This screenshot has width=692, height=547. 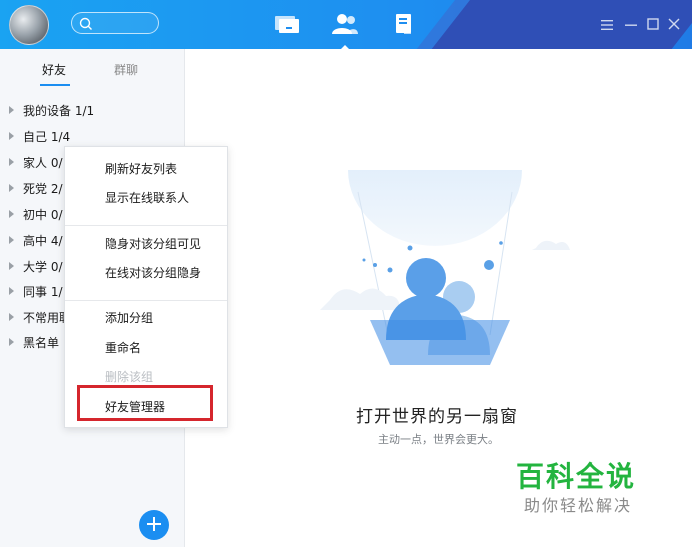 I want to click on apps-tab, so click(x=404, y=26).